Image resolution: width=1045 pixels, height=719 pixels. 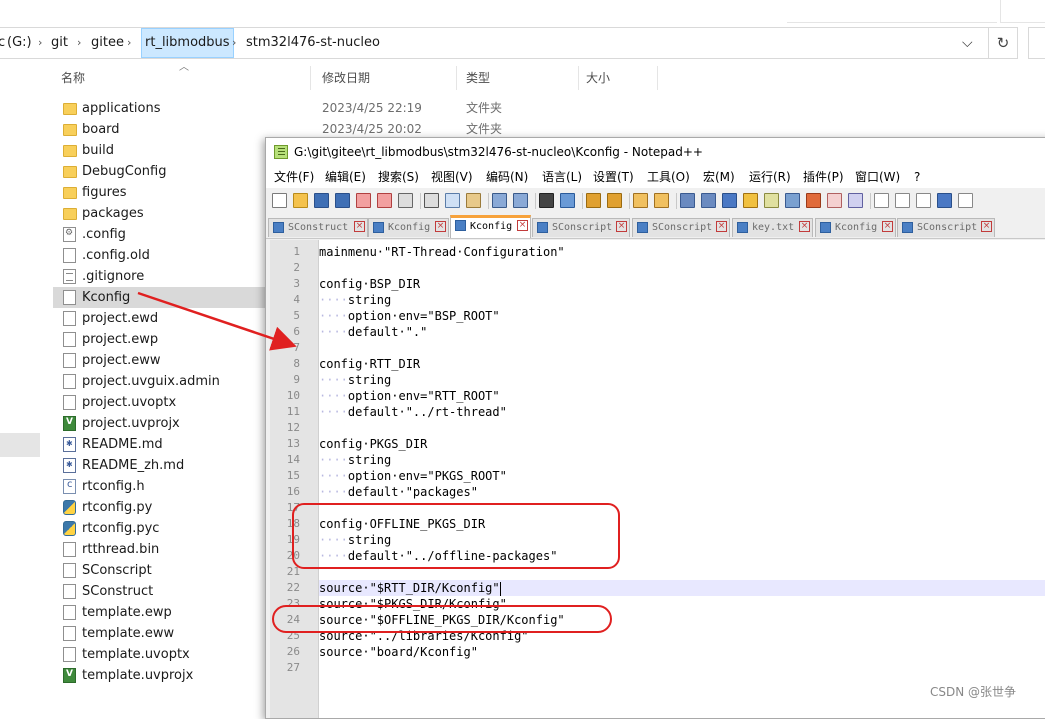 What do you see at coordinates (372, 108) in the screenshot?
I see `file-modified-date: 2023/4/25 22:19` at bounding box center [372, 108].